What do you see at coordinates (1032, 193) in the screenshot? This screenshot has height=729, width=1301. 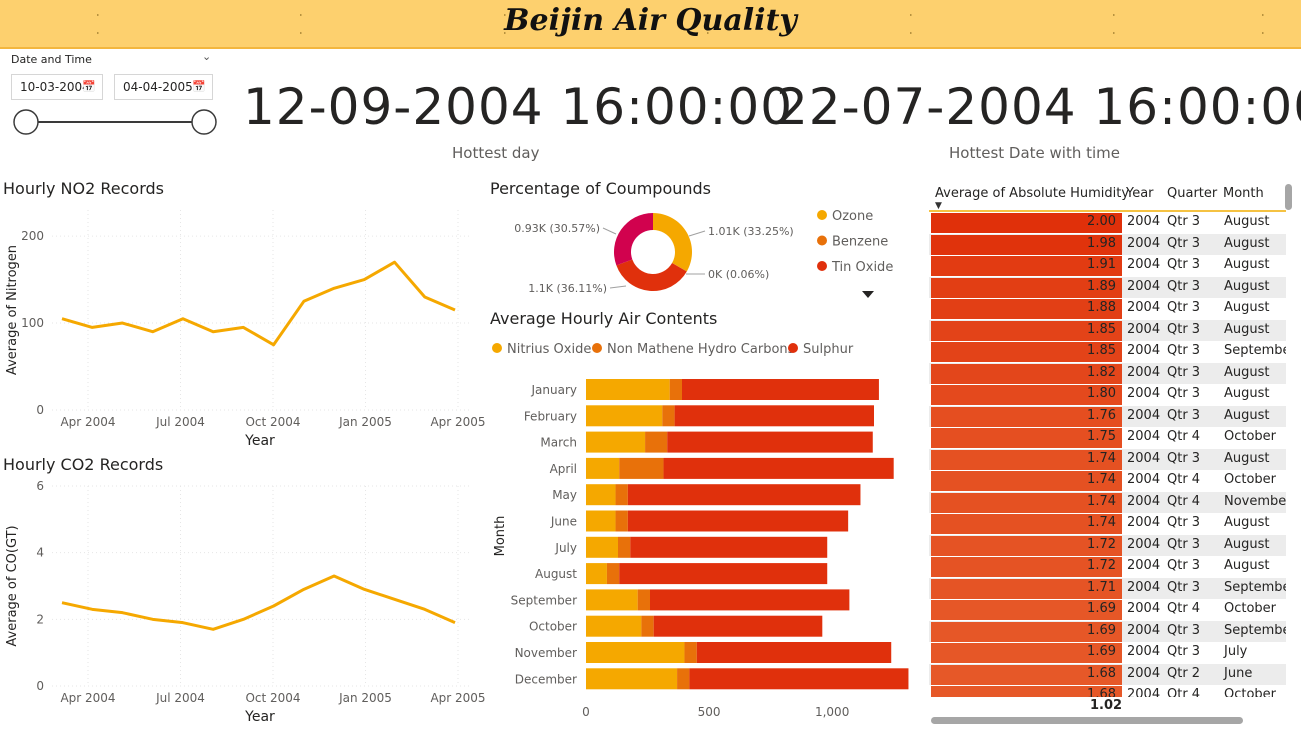 I see `col-header-humidity: Average of Absolute Humidity` at bounding box center [1032, 193].